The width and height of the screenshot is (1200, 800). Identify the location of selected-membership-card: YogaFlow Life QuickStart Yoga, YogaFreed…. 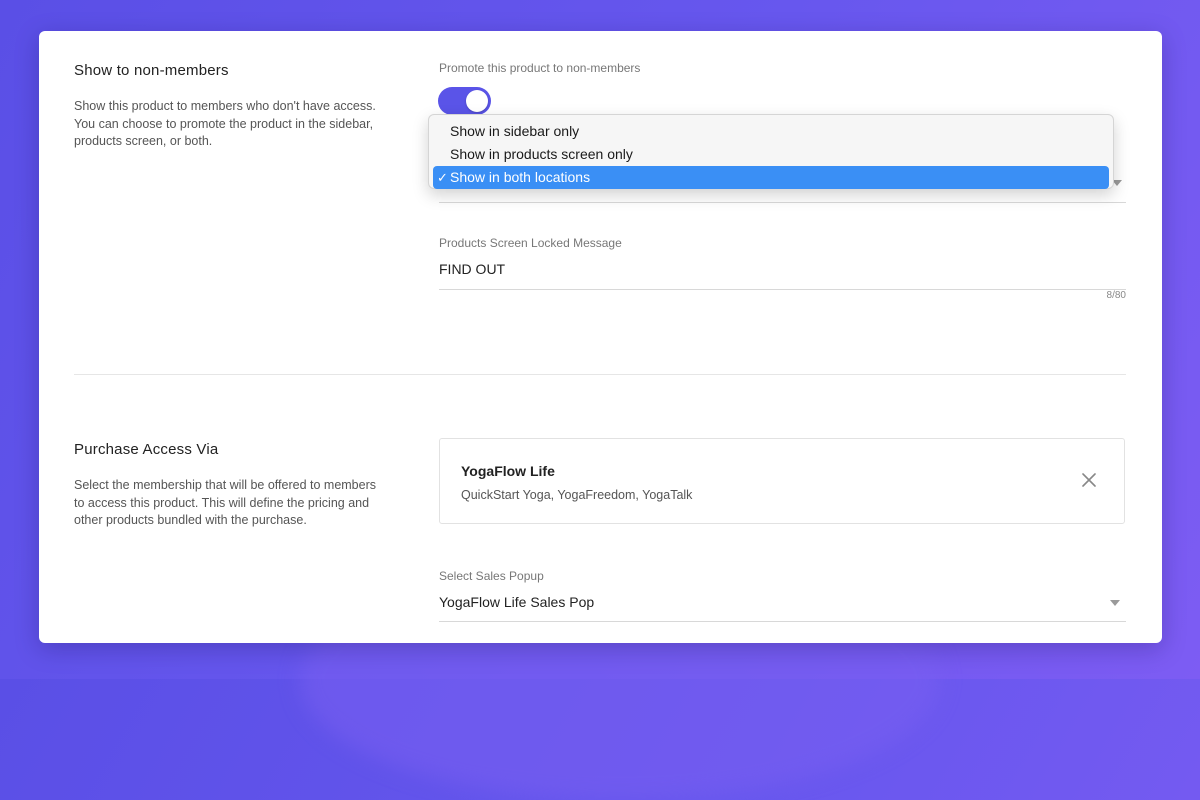
(782, 481).